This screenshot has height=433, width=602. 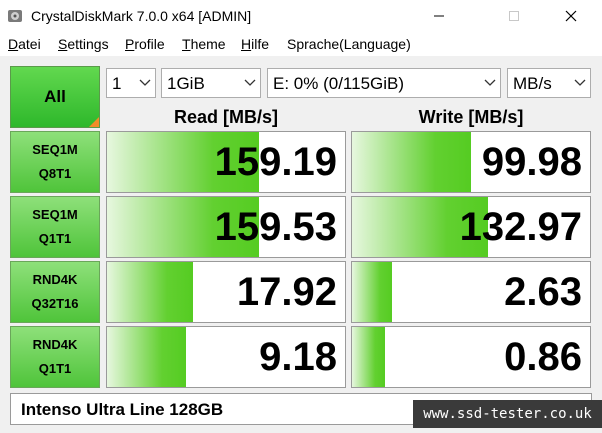 What do you see at coordinates (55, 227) in the screenshot?
I see `test-seq1m-q1t1-button: SEQ1M Q1T1` at bounding box center [55, 227].